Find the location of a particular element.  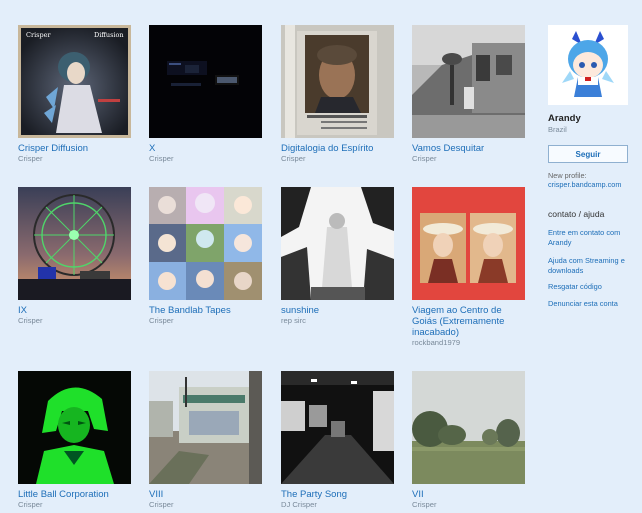

contact-link: Entre em contato com Arandy is located at coordinates (592, 238).